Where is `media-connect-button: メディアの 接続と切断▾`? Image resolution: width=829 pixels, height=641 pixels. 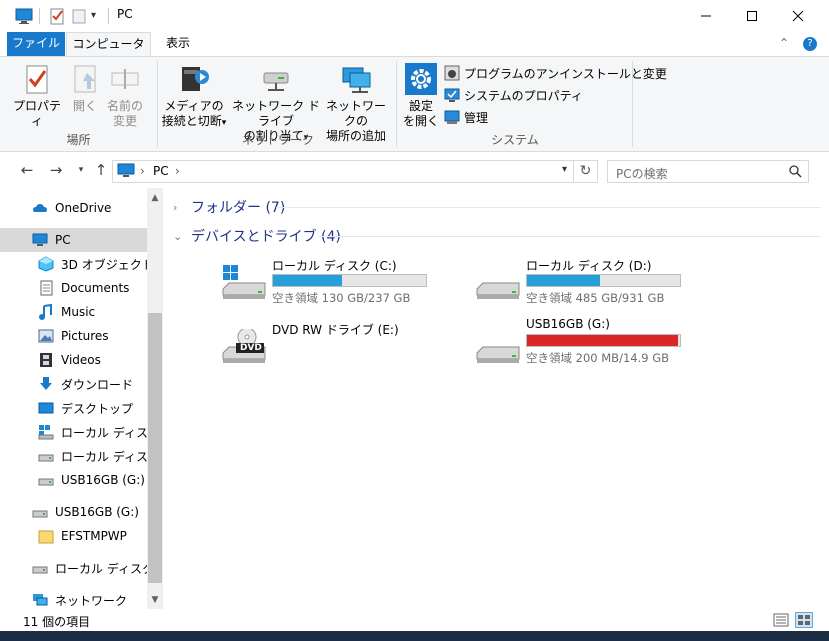 media-connect-button: メディアの 接続と切断▾ is located at coordinates (194, 97).